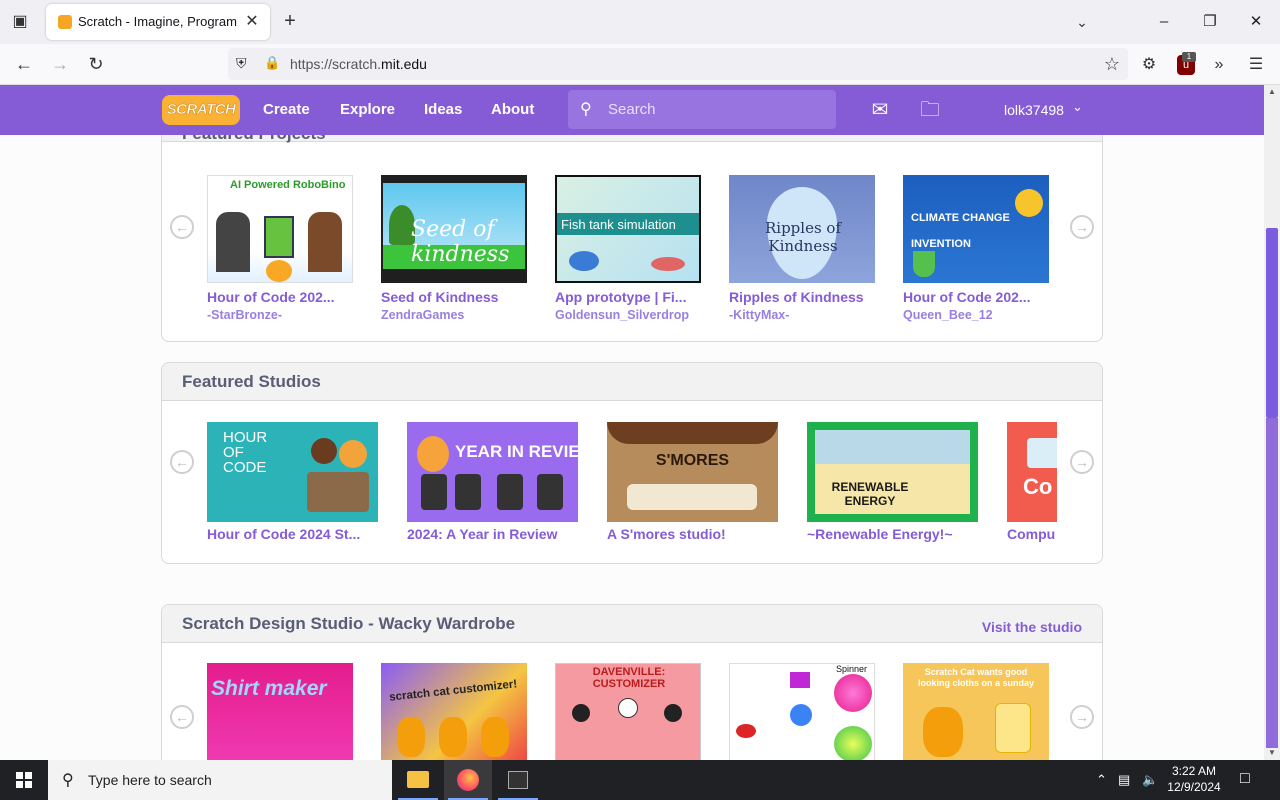 The width and height of the screenshot is (1280, 800). Describe the element at coordinates (24, 64) in the screenshot. I see `back-icon: ←` at that location.